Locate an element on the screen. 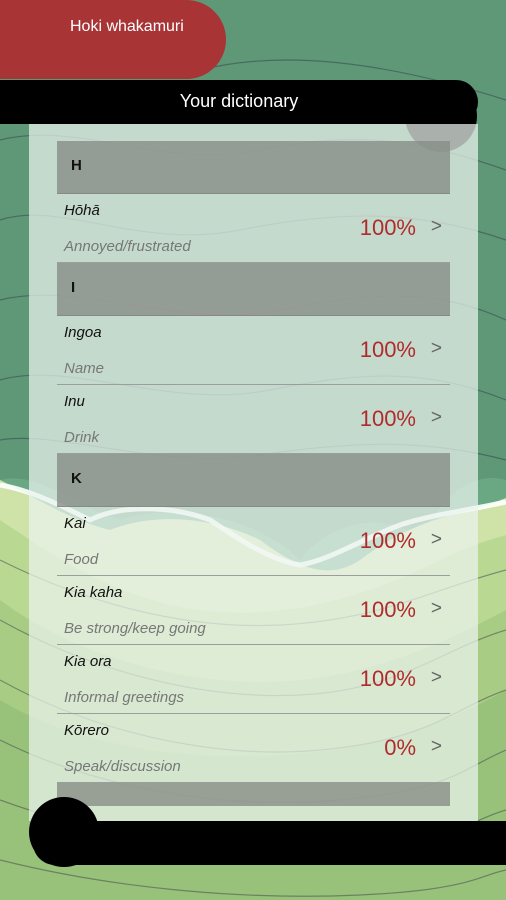 Image resolution: width=506 pixels, height=900 pixels. list-item: Kai Food 100% > is located at coordinates (253, 541).